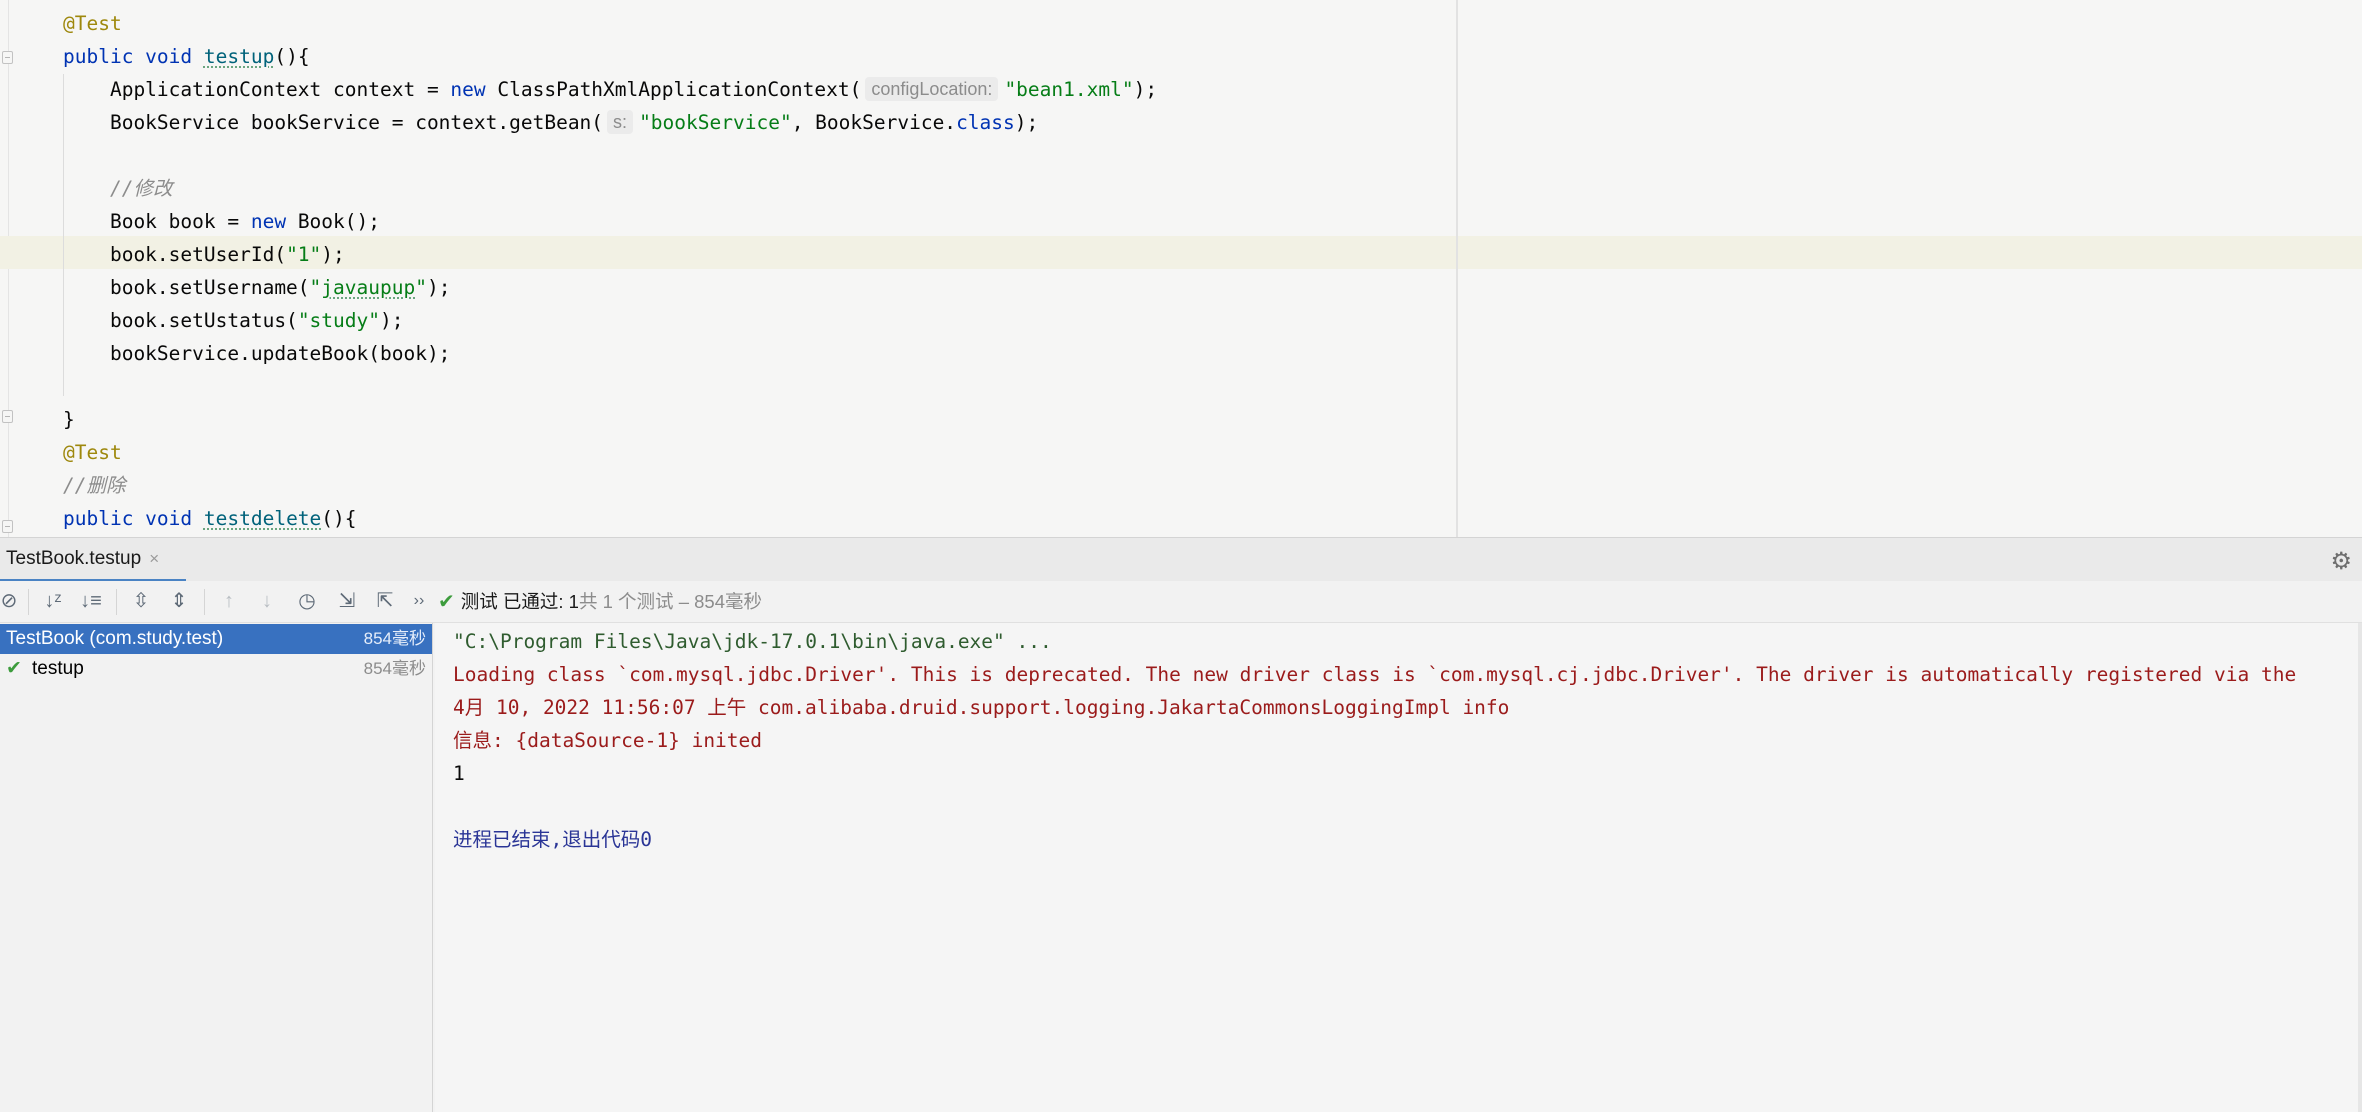 The image size is (2362, 1112). Describe the element at coordinates (154, 558) in the screenshot. I see `close-tab-icon: ×` at that location.